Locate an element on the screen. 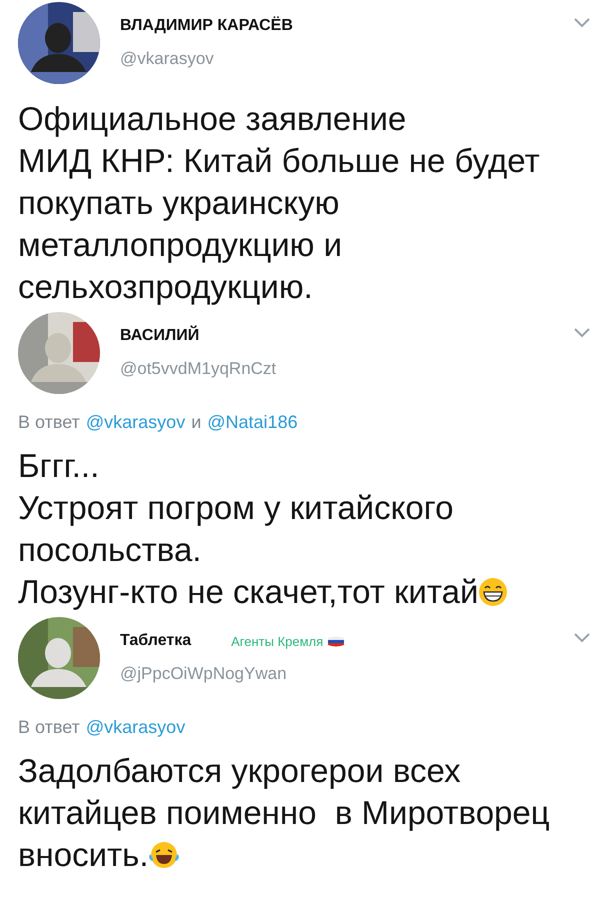 Image resolution: width=604 pixels, height=914 pixels. badge-label: Агенты Кремля is located at coordinates (287, 641).